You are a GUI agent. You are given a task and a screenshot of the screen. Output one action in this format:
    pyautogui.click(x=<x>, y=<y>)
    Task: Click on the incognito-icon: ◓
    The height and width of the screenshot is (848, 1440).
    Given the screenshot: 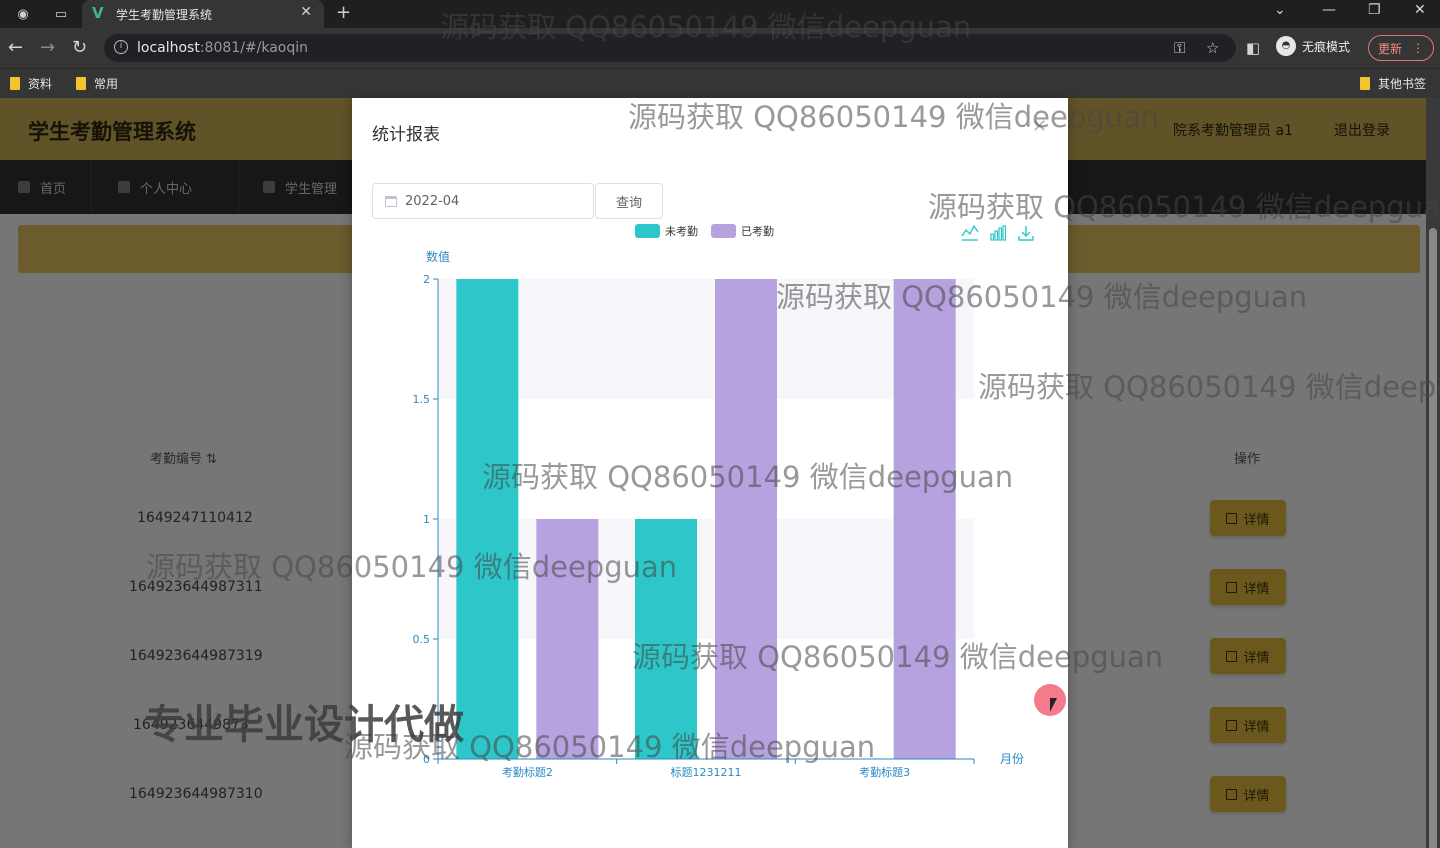 What is the action you would take?
    pyautogui.click(x=1286, y=46)
    